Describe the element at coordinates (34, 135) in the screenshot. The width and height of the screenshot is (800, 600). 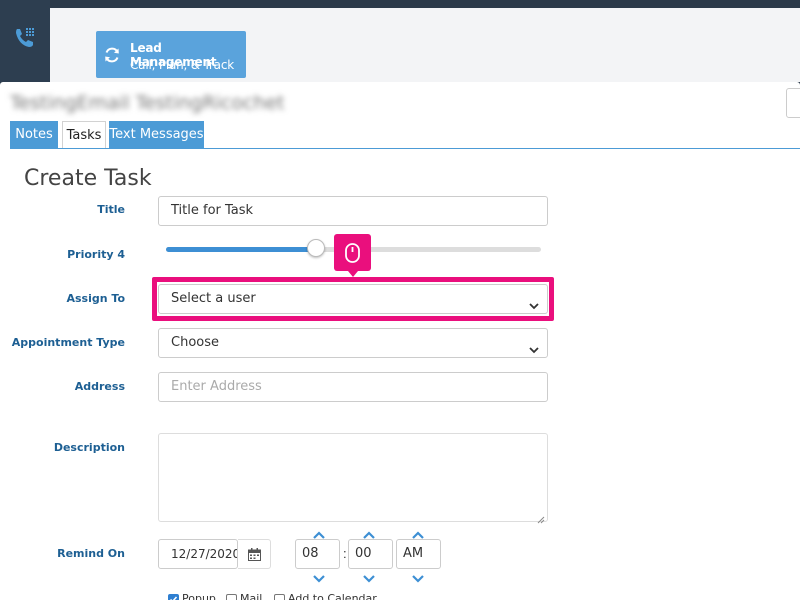
I see `tab-notes: Notes` at that location.